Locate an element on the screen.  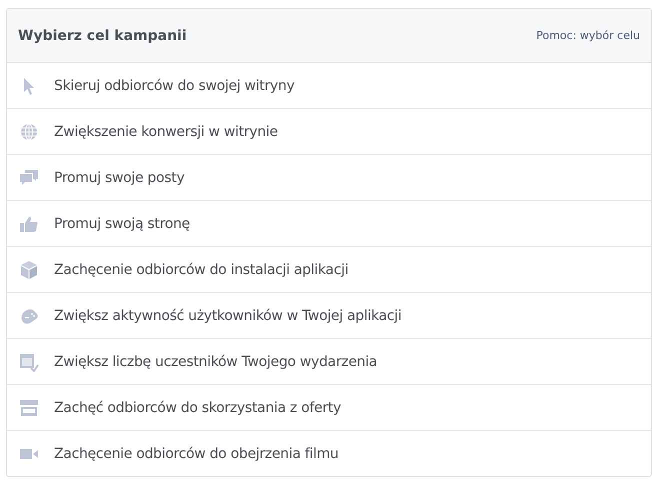
objective-label: Zachęcenie odbiorców do instalacji aplikacji is located at coordinates (201, 270).